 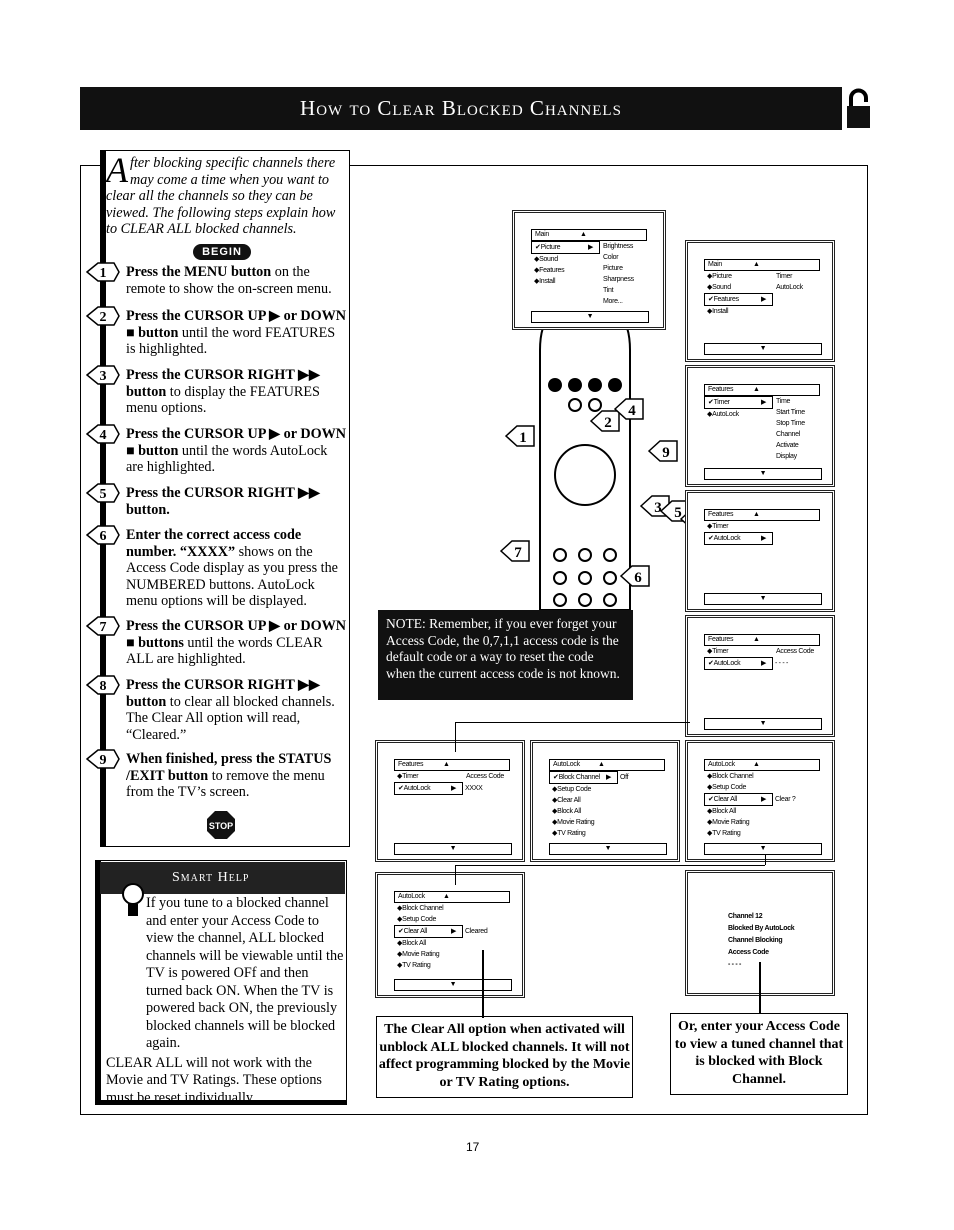 I want to click on menu-item: ✔AutoLock ▶, so click(x=738, y=538).